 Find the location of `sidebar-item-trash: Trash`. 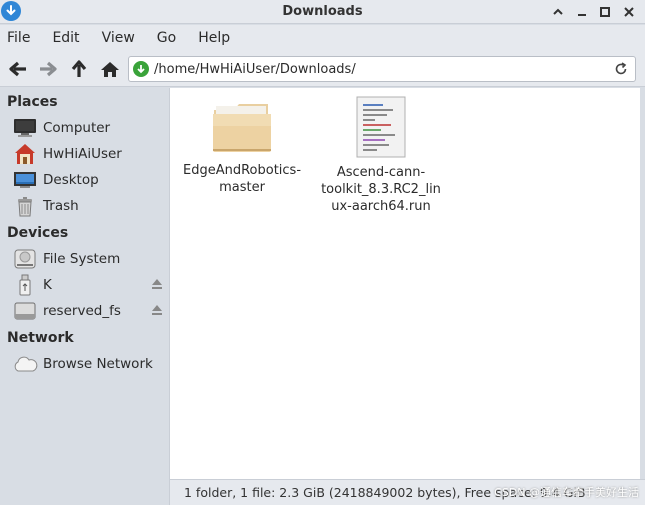

sidebar-item-trash: Trash is located at coordinates (89, 206).